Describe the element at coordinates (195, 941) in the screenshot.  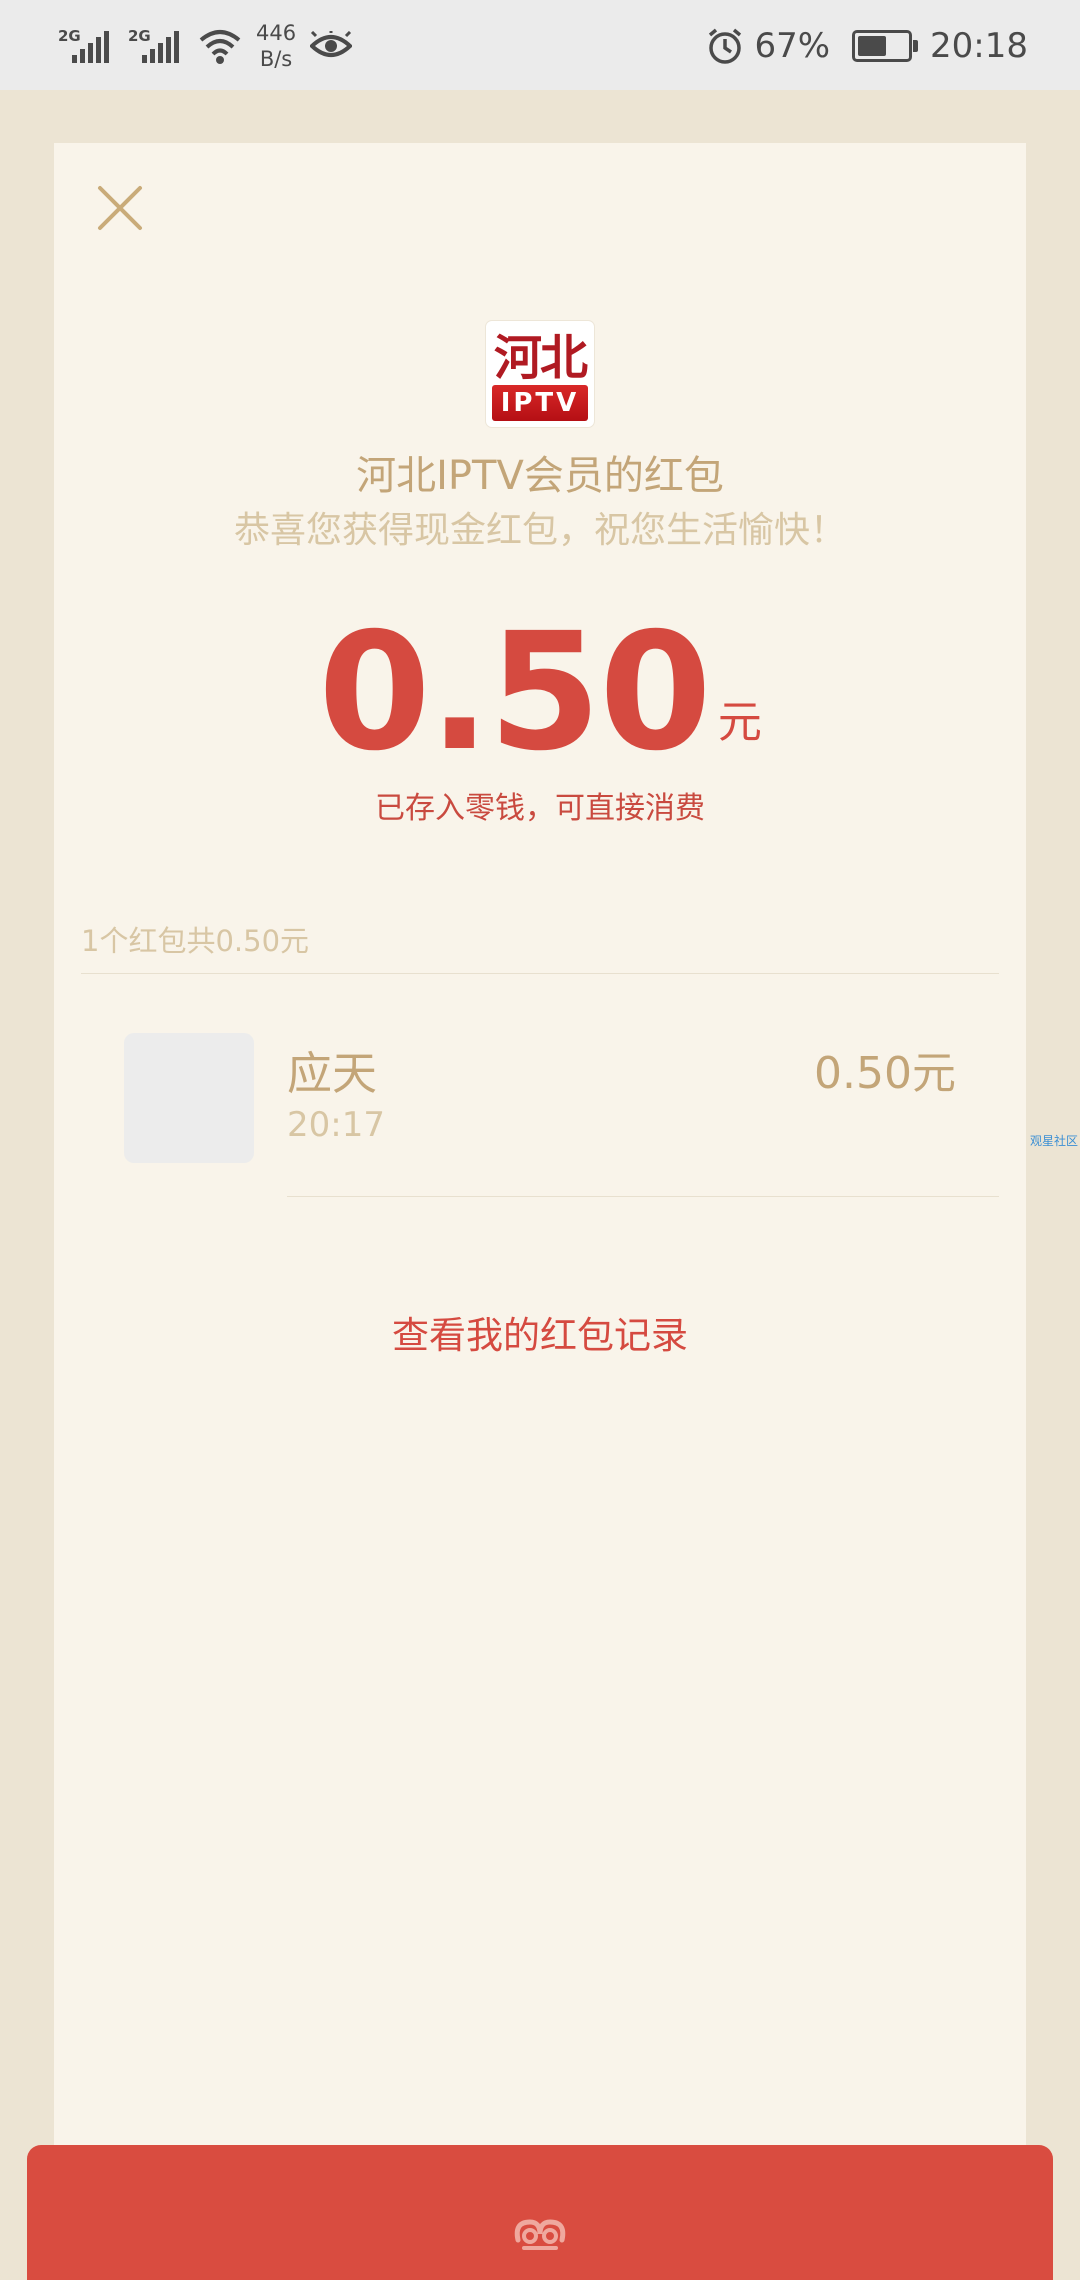
I see `envelope-summary: 1个红包共0.50元` at that location.